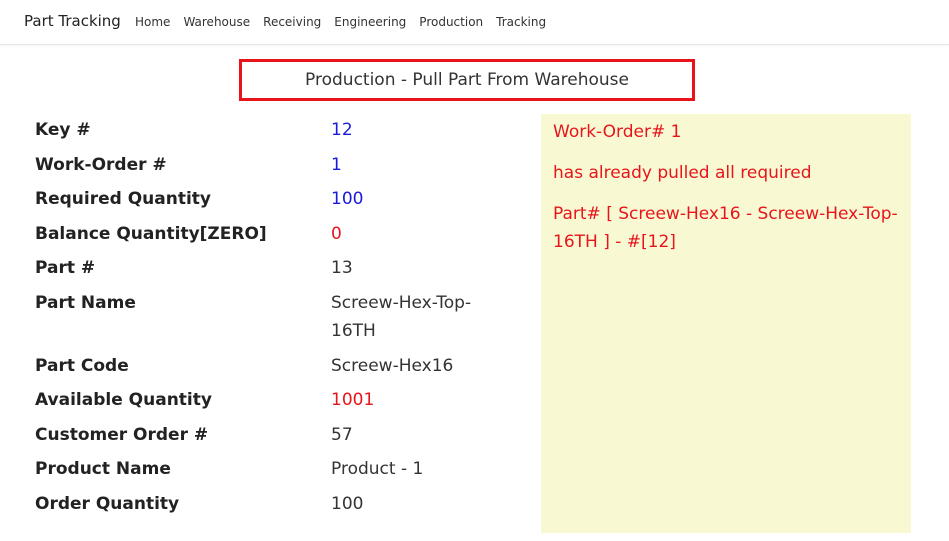 The height and width of the screenshot is (541, 949). I want to click on detail-label: Balance Quantity[ZERO], so click(151, 233).